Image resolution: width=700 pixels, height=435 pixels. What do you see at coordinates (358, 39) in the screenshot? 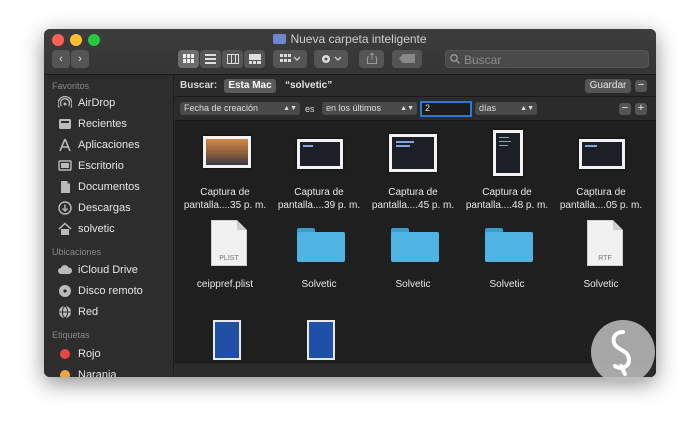
I see `window-title: Nueva carpeta inteligente` at bounding box center [358, 39].